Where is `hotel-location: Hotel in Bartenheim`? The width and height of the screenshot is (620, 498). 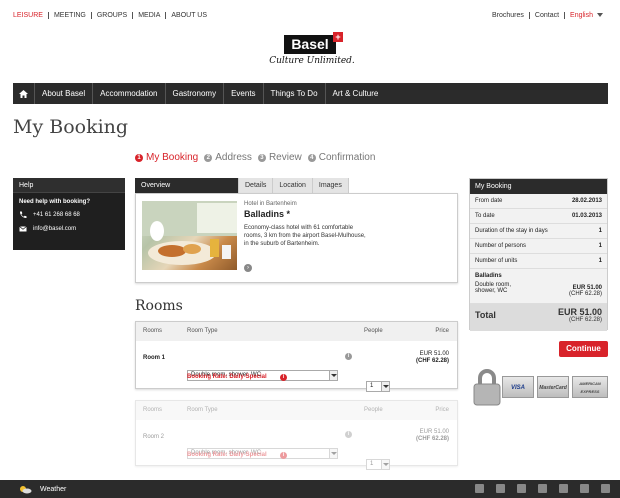
hotel-location: Hotel in Bartenheim is located at coordinates (270, 204).